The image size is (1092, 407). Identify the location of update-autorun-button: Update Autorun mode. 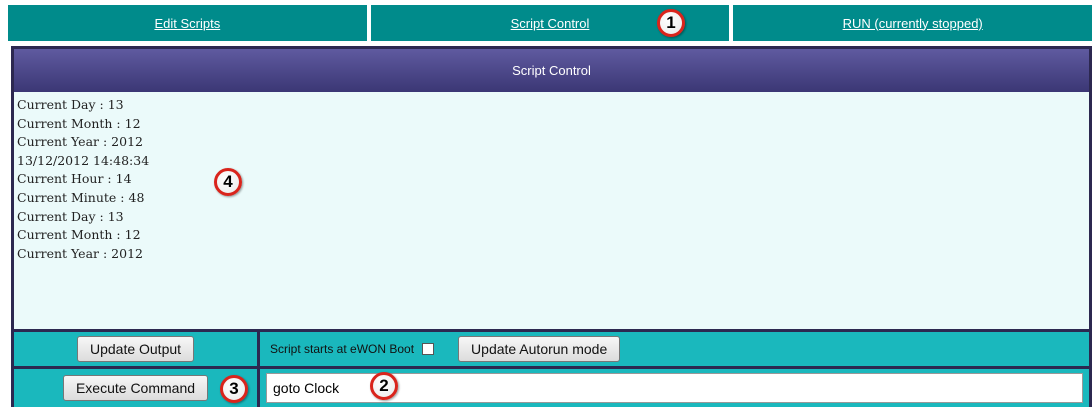
(539, 349).